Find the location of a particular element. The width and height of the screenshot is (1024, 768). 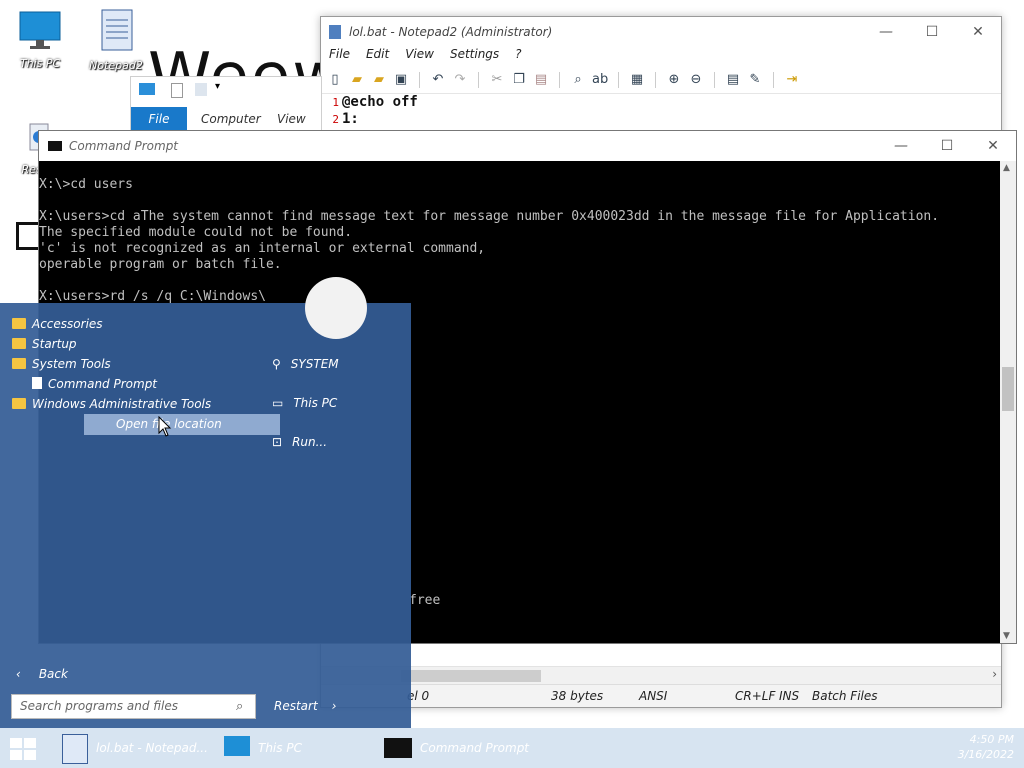

back-label: Back is located at coordinates (53, 674).